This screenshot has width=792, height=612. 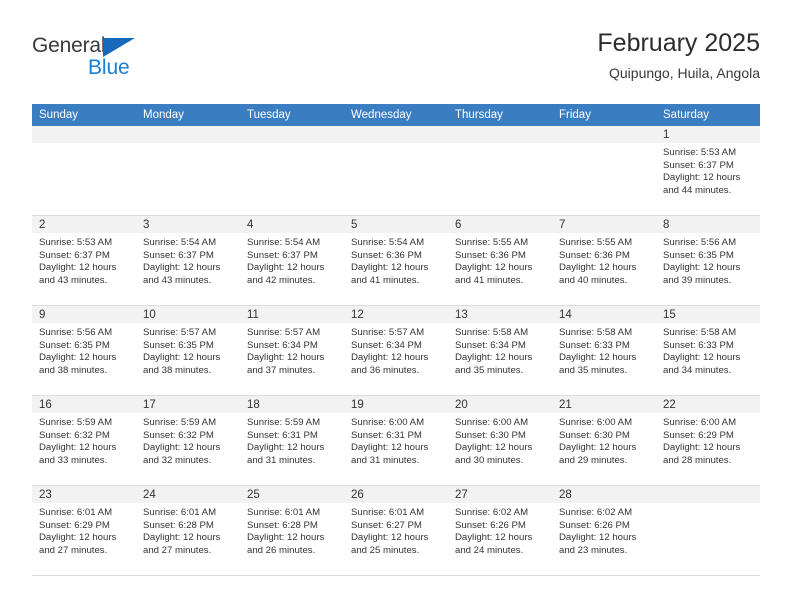 I want to click on daylight-text: Daylight: 12 hours and 38 minutes., so click(x=78, y=364).